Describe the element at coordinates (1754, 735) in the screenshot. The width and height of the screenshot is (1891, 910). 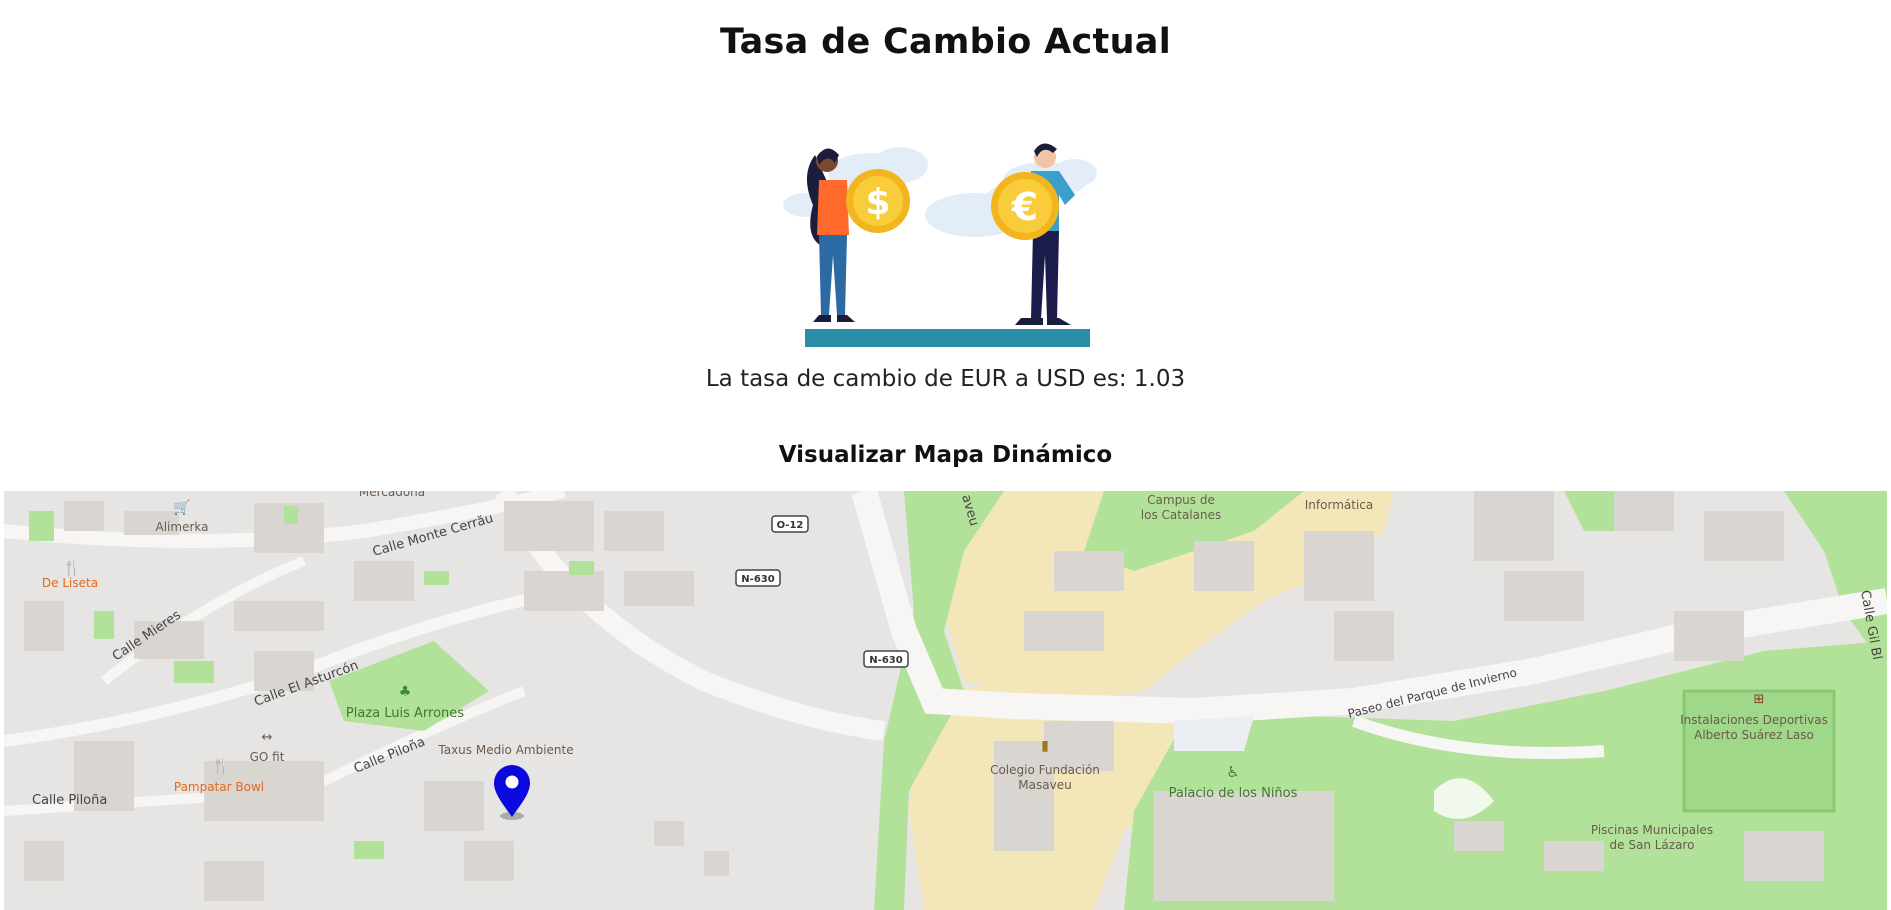
I see `map-label-instalaciones-2: Alberto Suárez Laso` at that location.